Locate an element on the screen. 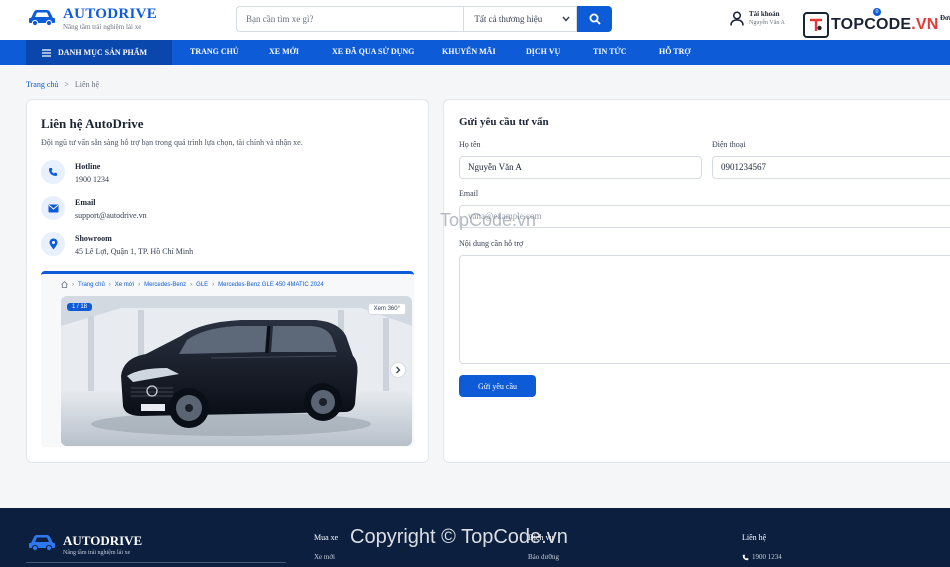 The height and width of the screenshot is (567, 950). phone-field: 0901234567 is located at coordinates (831, 167).